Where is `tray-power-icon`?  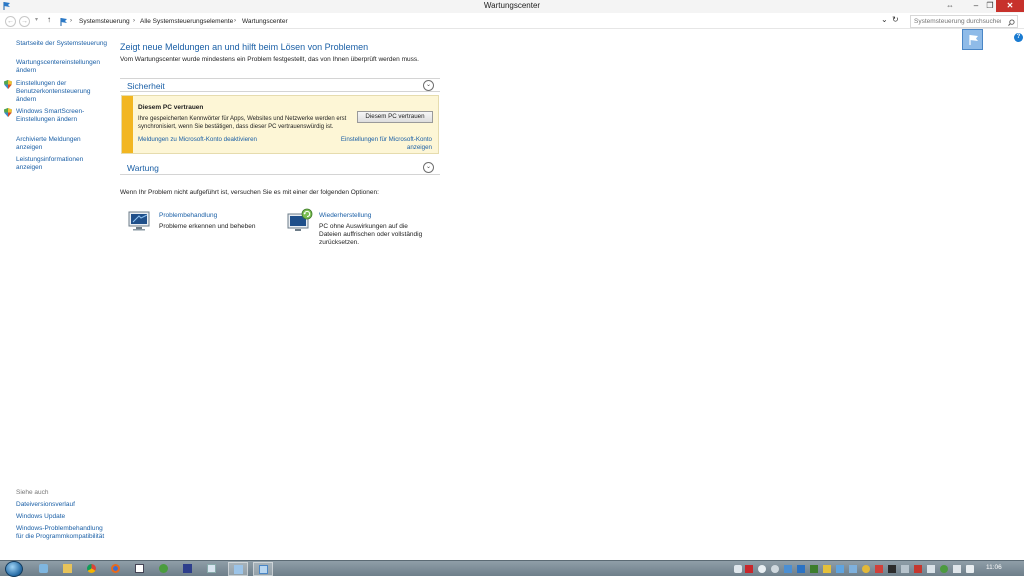
tray-power-icon is located at coordinates (957, 569).